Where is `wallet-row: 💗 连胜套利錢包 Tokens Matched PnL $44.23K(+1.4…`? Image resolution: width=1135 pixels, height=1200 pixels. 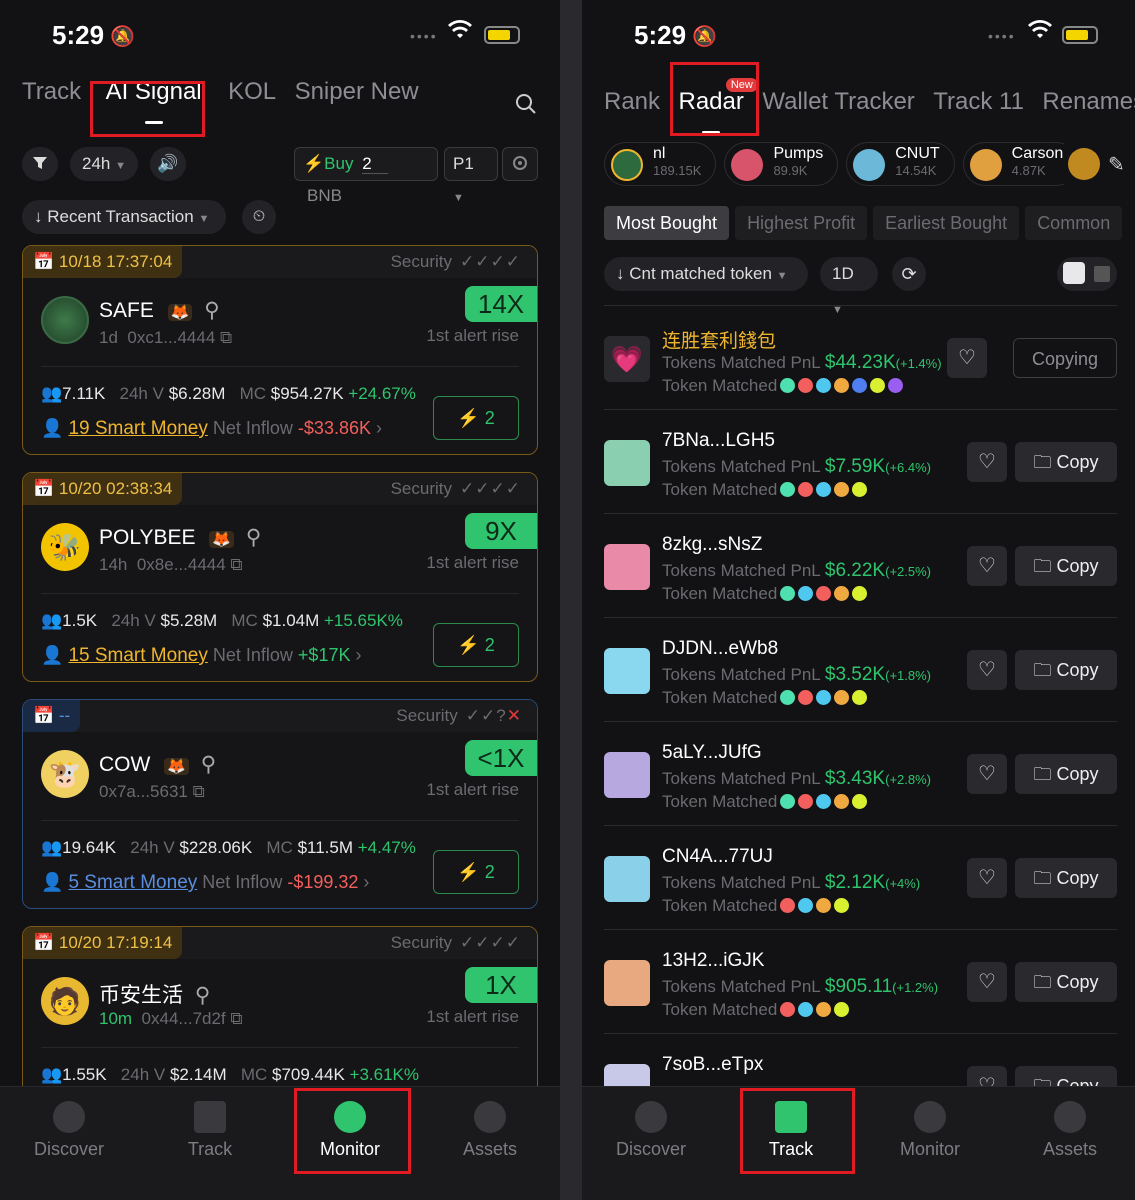 wallet-row: 💗 连胜套利錢包 Tokens Matched PnL $44.23K(+1.4… is located at coordinates (860, 357).